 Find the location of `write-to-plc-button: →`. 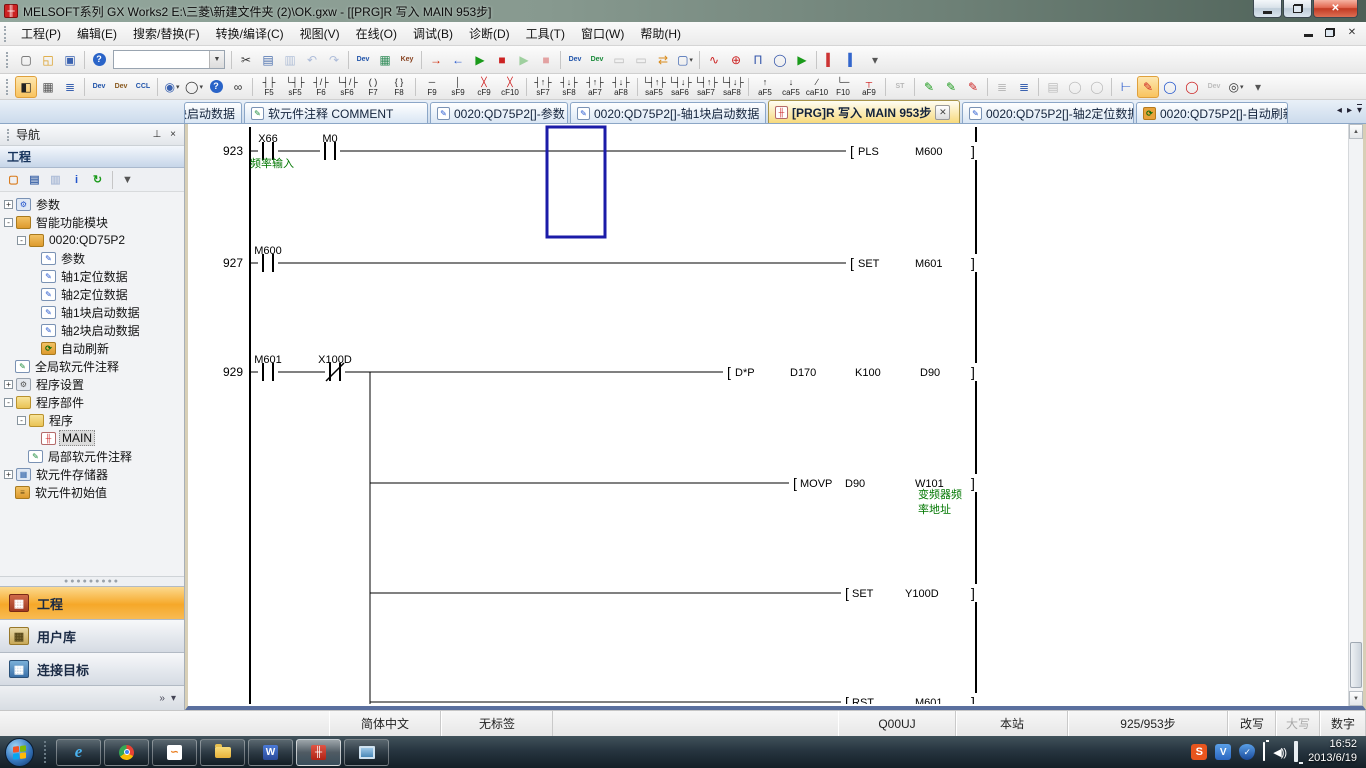

write-to-plc-button: → is located at coordinates (436, 60).